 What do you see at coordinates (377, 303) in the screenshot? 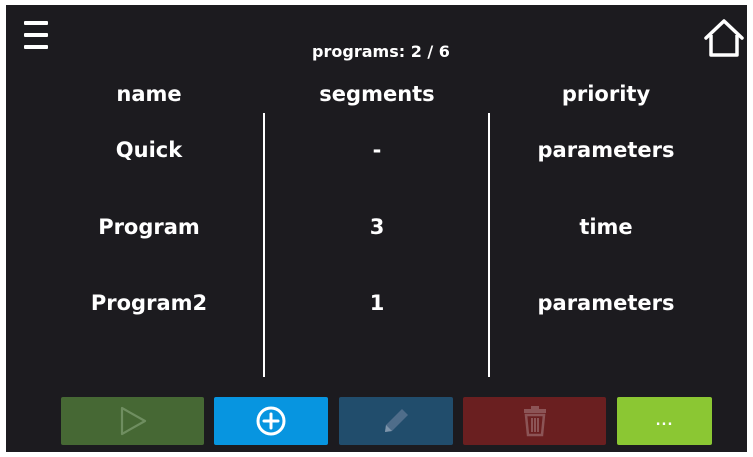
I see `program-segments-cell: 1` at bounding box center [377, 303].